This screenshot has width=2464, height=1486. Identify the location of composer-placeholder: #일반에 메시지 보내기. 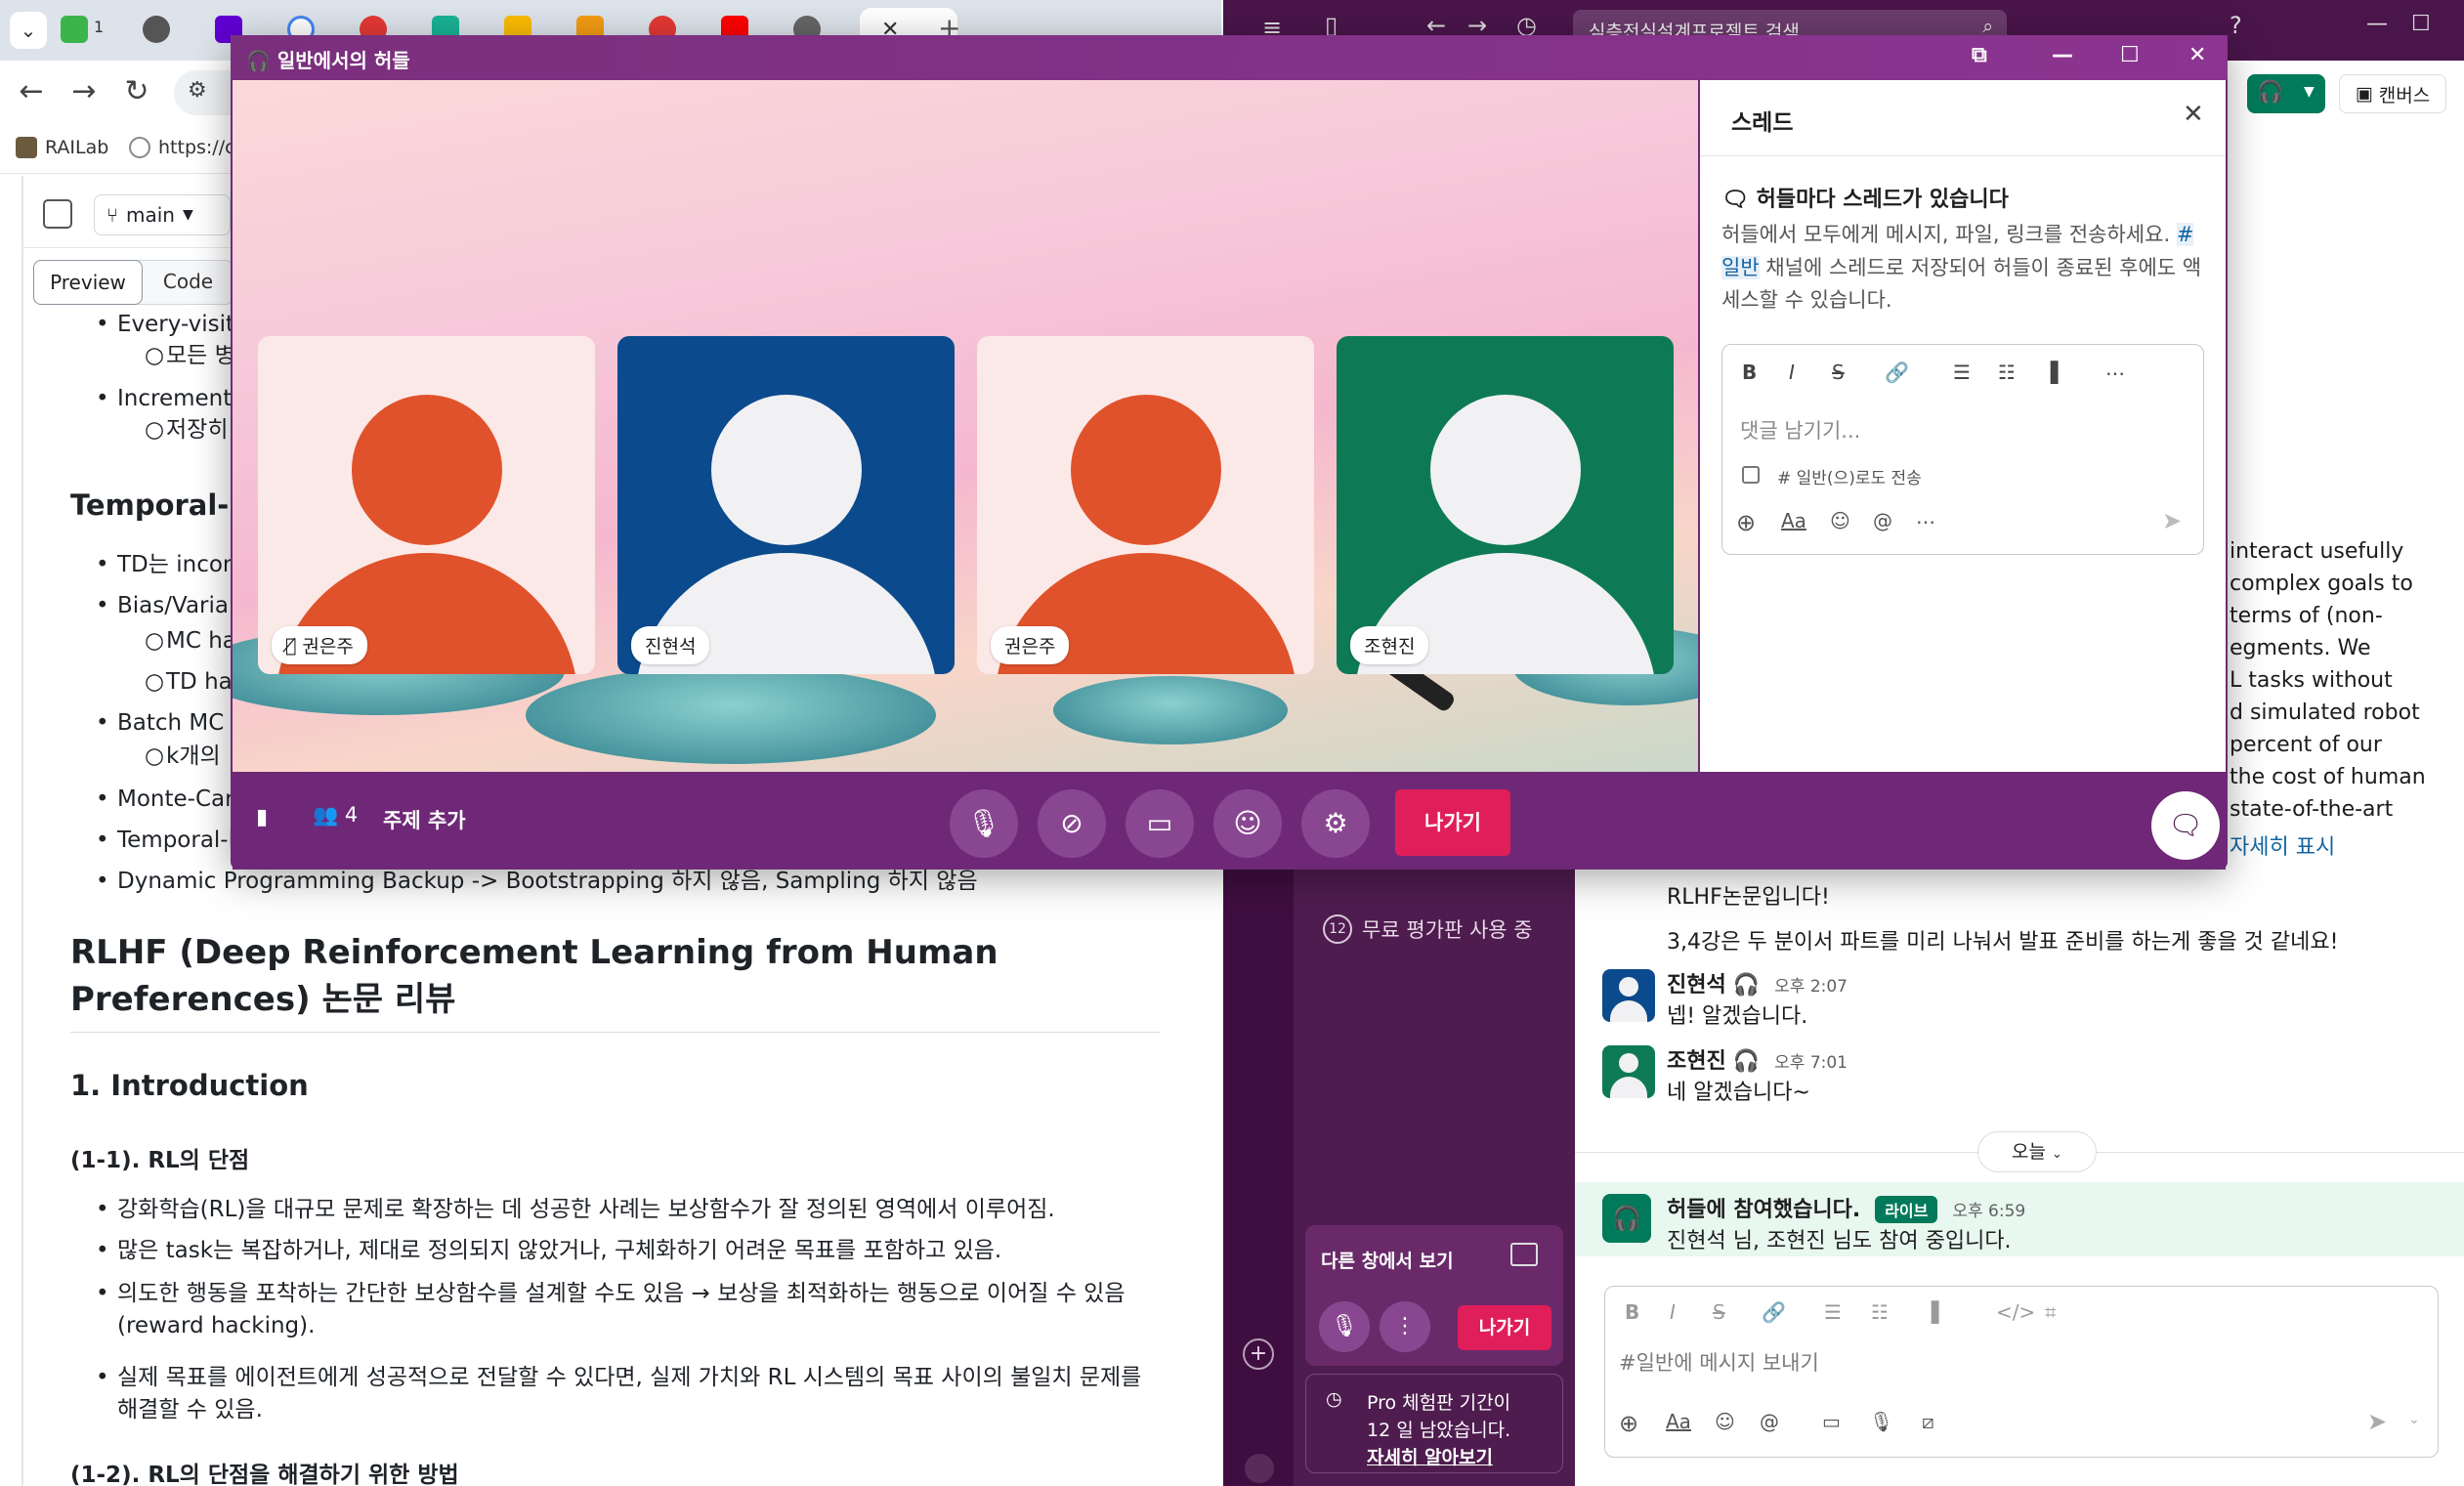
(1719, 1362).